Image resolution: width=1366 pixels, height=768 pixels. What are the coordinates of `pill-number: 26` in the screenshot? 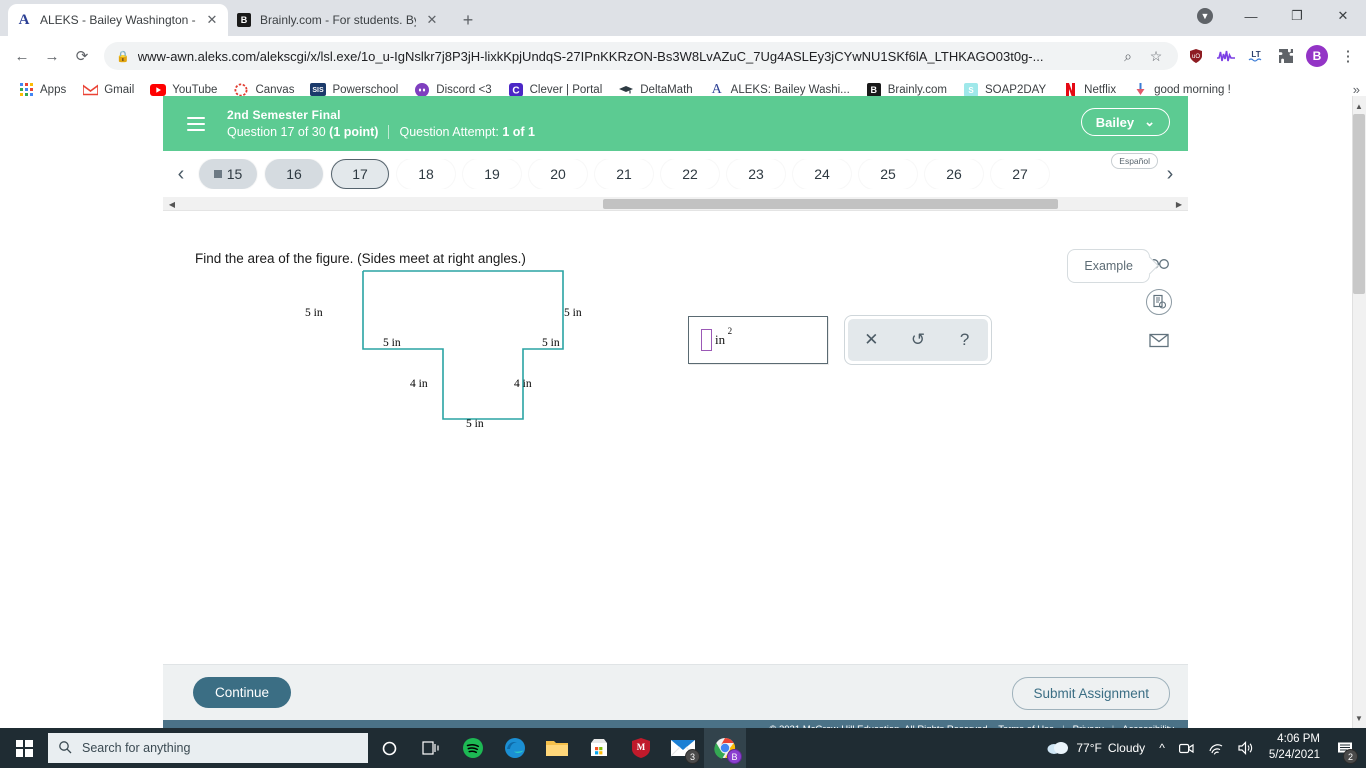 It's located at (954, 174).